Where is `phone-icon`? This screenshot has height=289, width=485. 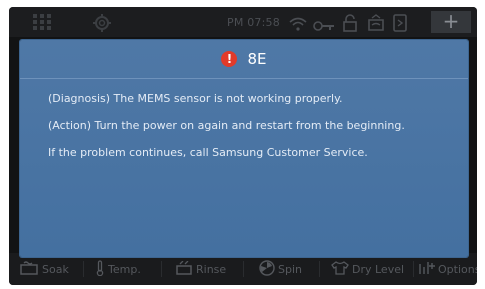
phone-icon is located at coordinates (400, 25).